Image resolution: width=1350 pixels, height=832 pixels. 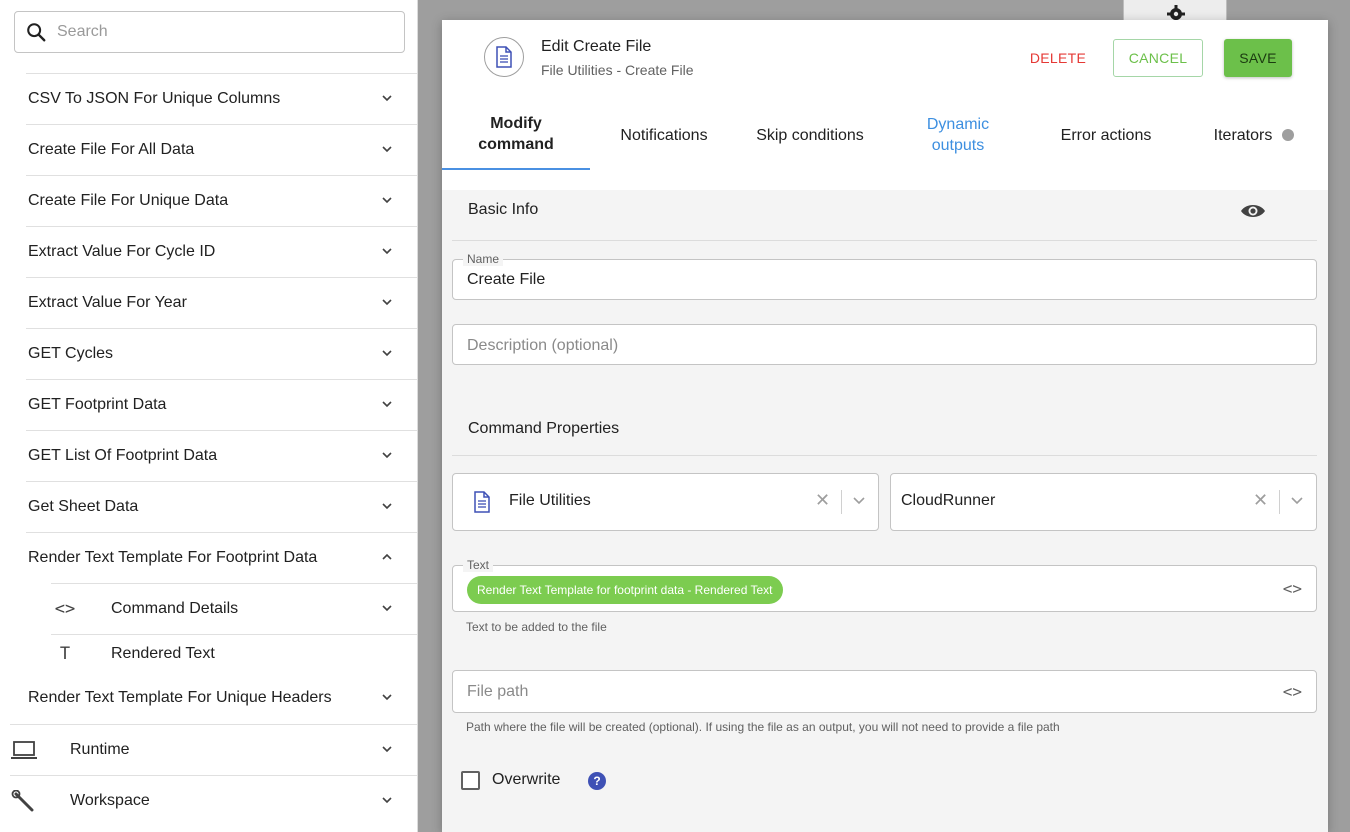 What do you see at coordinates (478, 565) in the screenshot?
I see `text-label: Text` at bounding box center [478, 565].